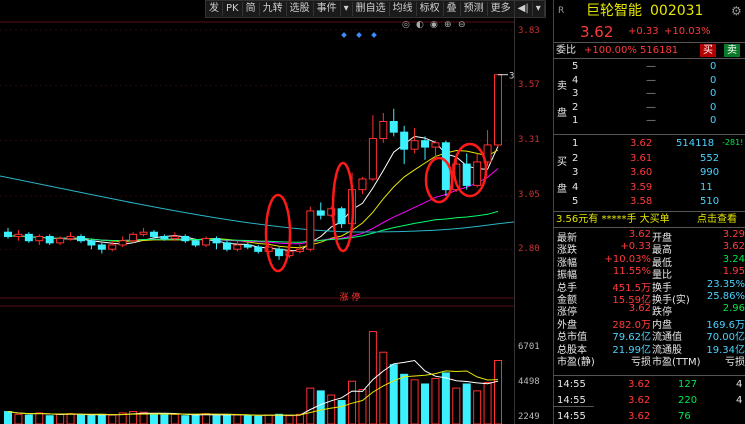 This screenshot has height=424, width=745. Describe the element at coordinates (688, 384) in the screenshot. I see `tick-volume: 127` at that location.